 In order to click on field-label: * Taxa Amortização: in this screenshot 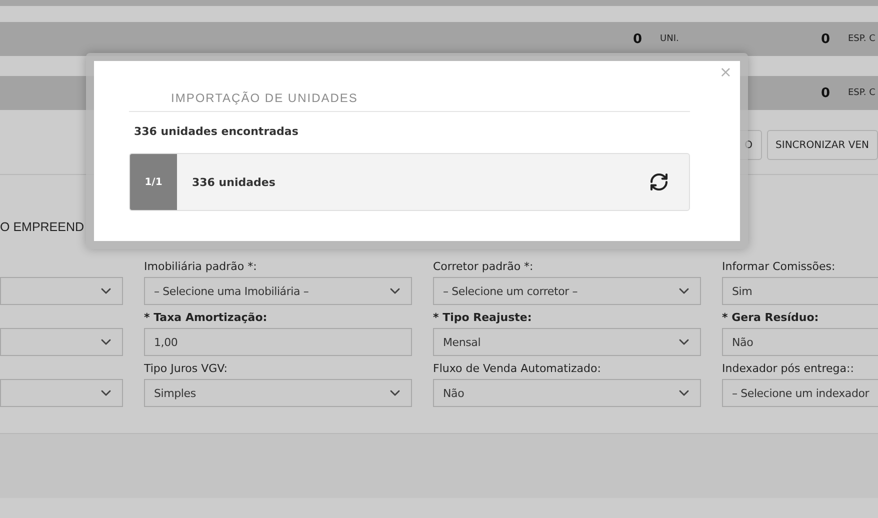, I will do `click(206, 318)`.